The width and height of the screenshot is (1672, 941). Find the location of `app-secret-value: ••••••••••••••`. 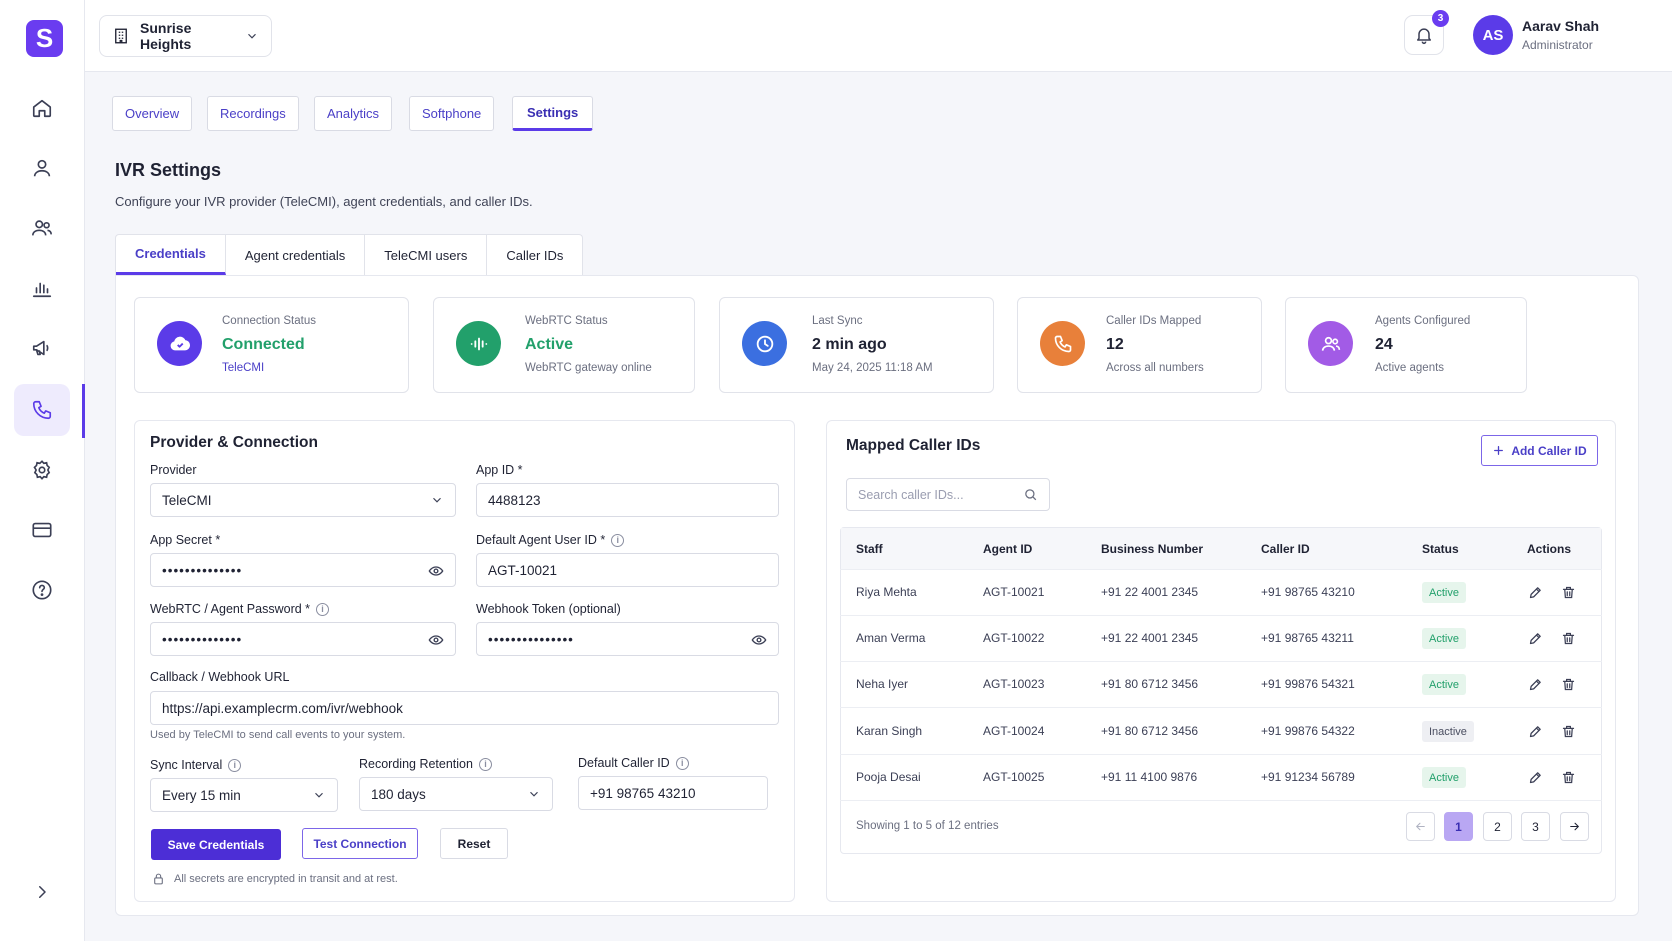

app-secret-value: •••••••••••••• is located at coordinates (202, 570).